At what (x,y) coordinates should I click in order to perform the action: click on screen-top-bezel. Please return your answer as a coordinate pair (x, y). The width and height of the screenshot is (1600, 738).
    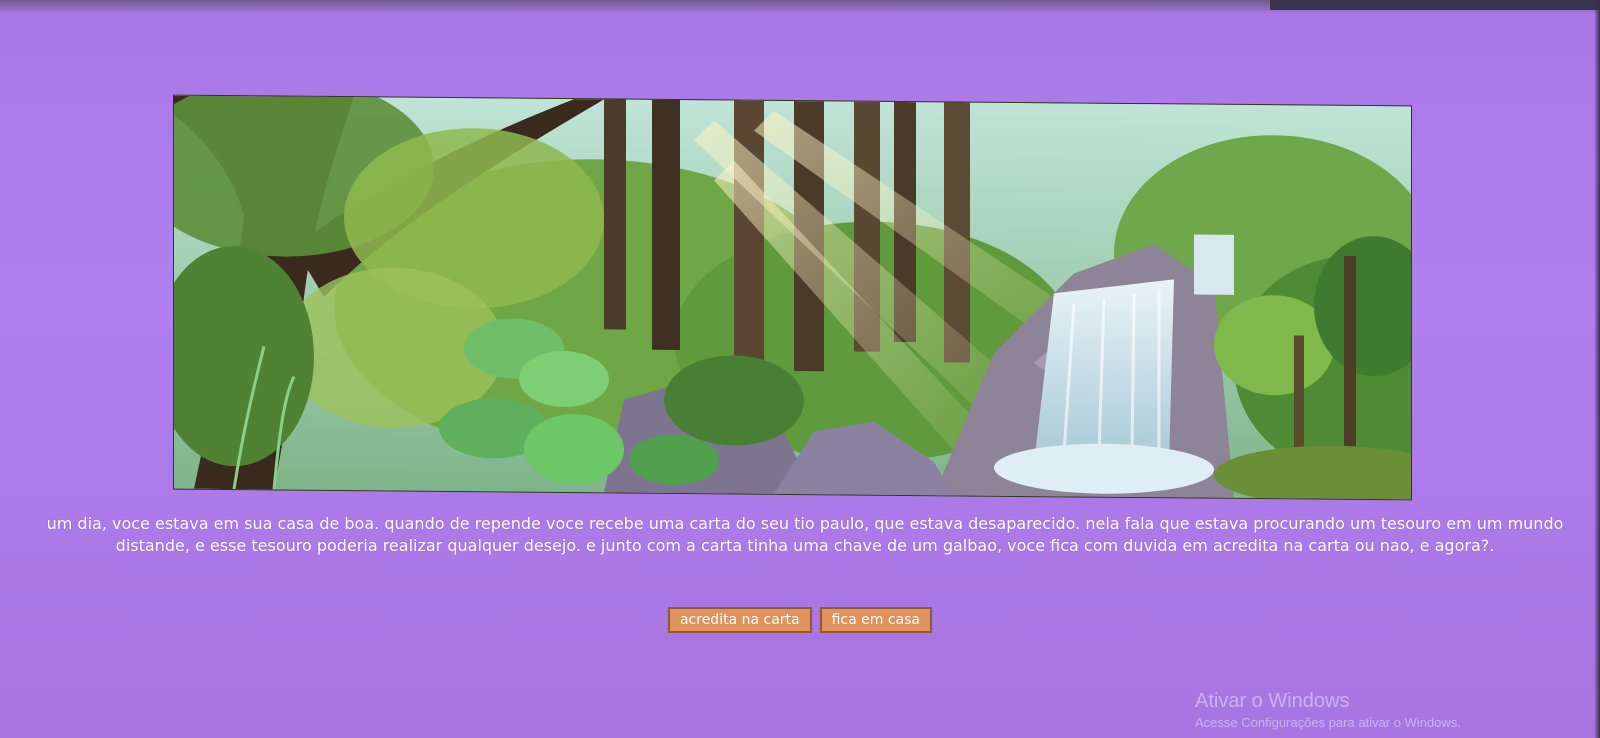
    Looking at the image, I should click on (1435, 5).